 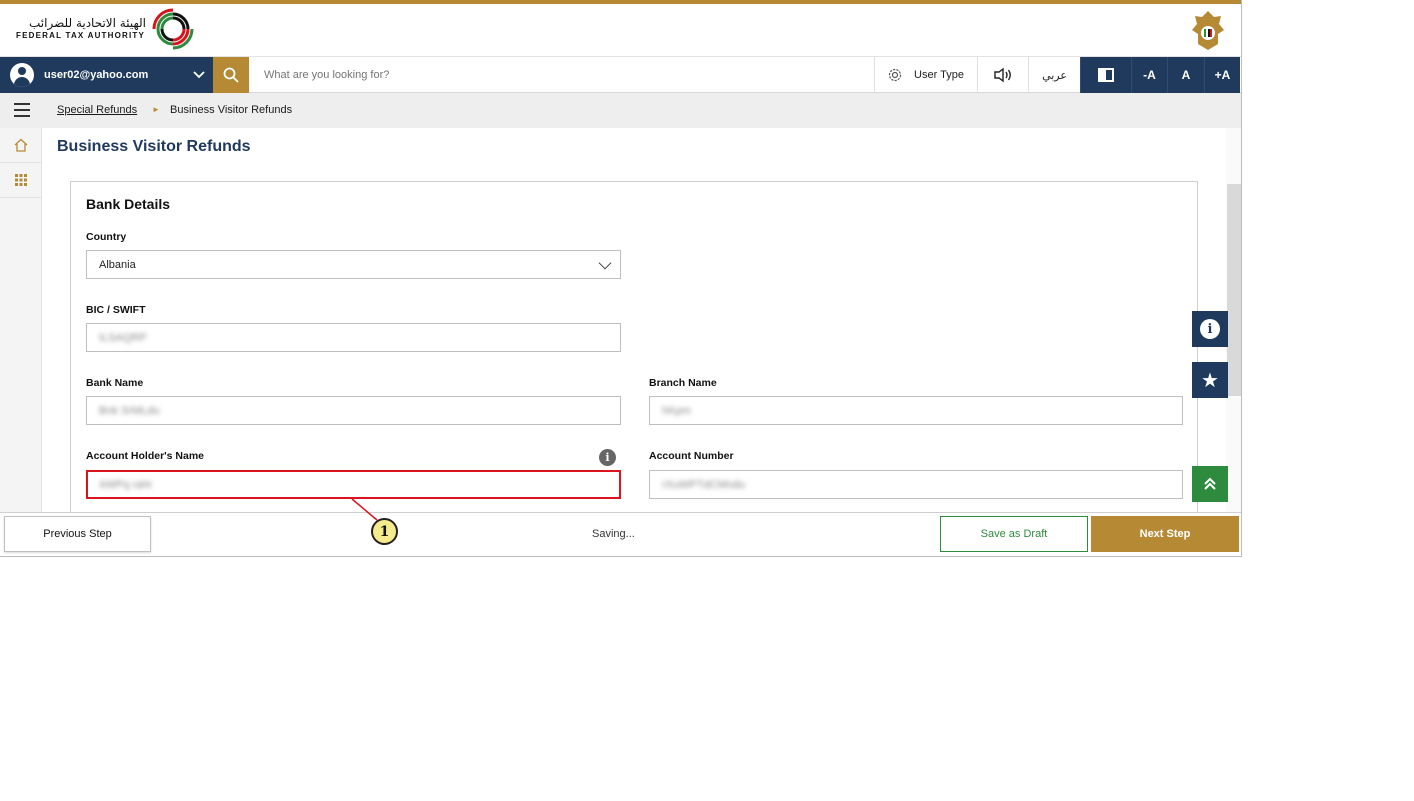 I want to click on callout-marker: 1, so click(x=384, y=531).